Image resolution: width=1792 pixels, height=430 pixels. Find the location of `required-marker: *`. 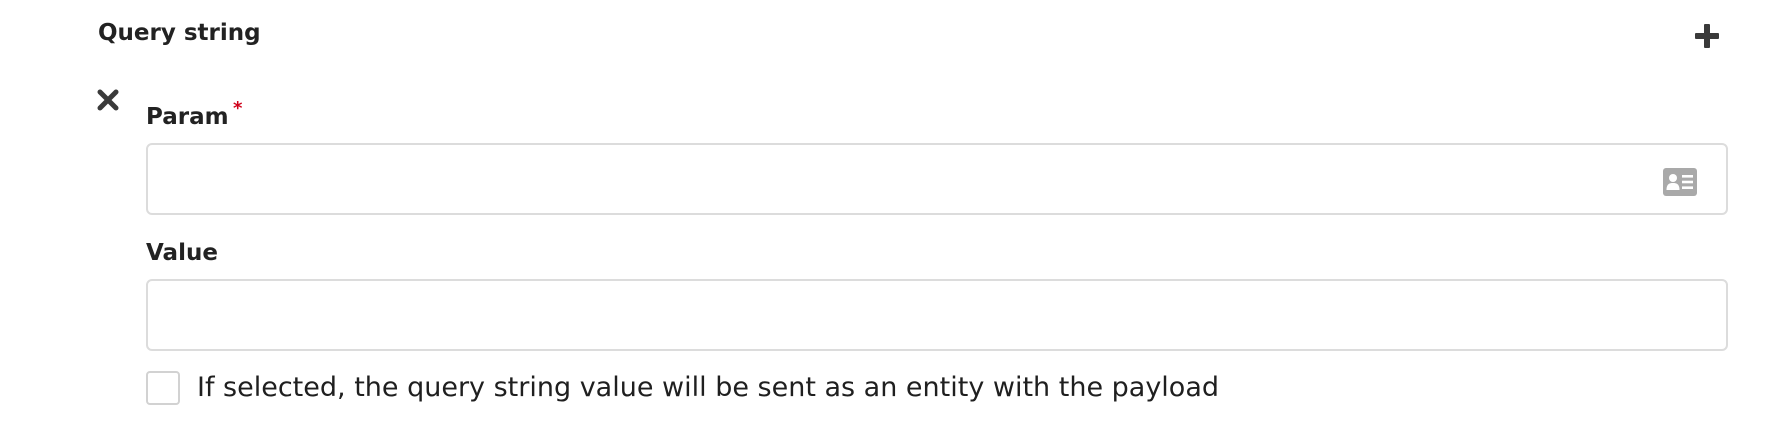

required-marker: * is located at coordinates (238, 108).